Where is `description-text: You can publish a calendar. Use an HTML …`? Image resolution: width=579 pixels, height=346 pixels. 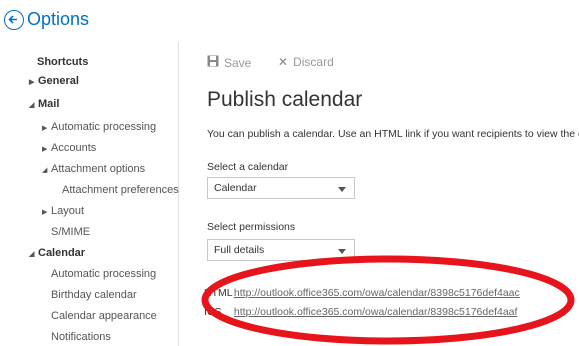 description-text: You can publish a calendar. Use an HTML … is located at coordinates (393, 134).